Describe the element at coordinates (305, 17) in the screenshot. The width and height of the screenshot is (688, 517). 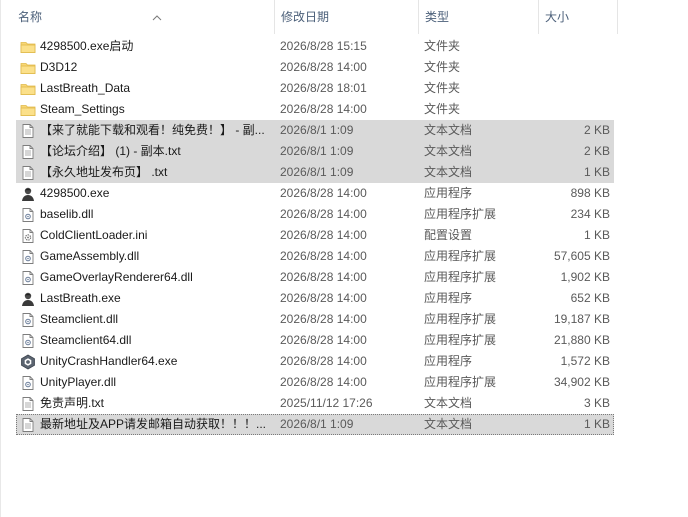
I see `column-header-date-label: 修改日期` at that location.